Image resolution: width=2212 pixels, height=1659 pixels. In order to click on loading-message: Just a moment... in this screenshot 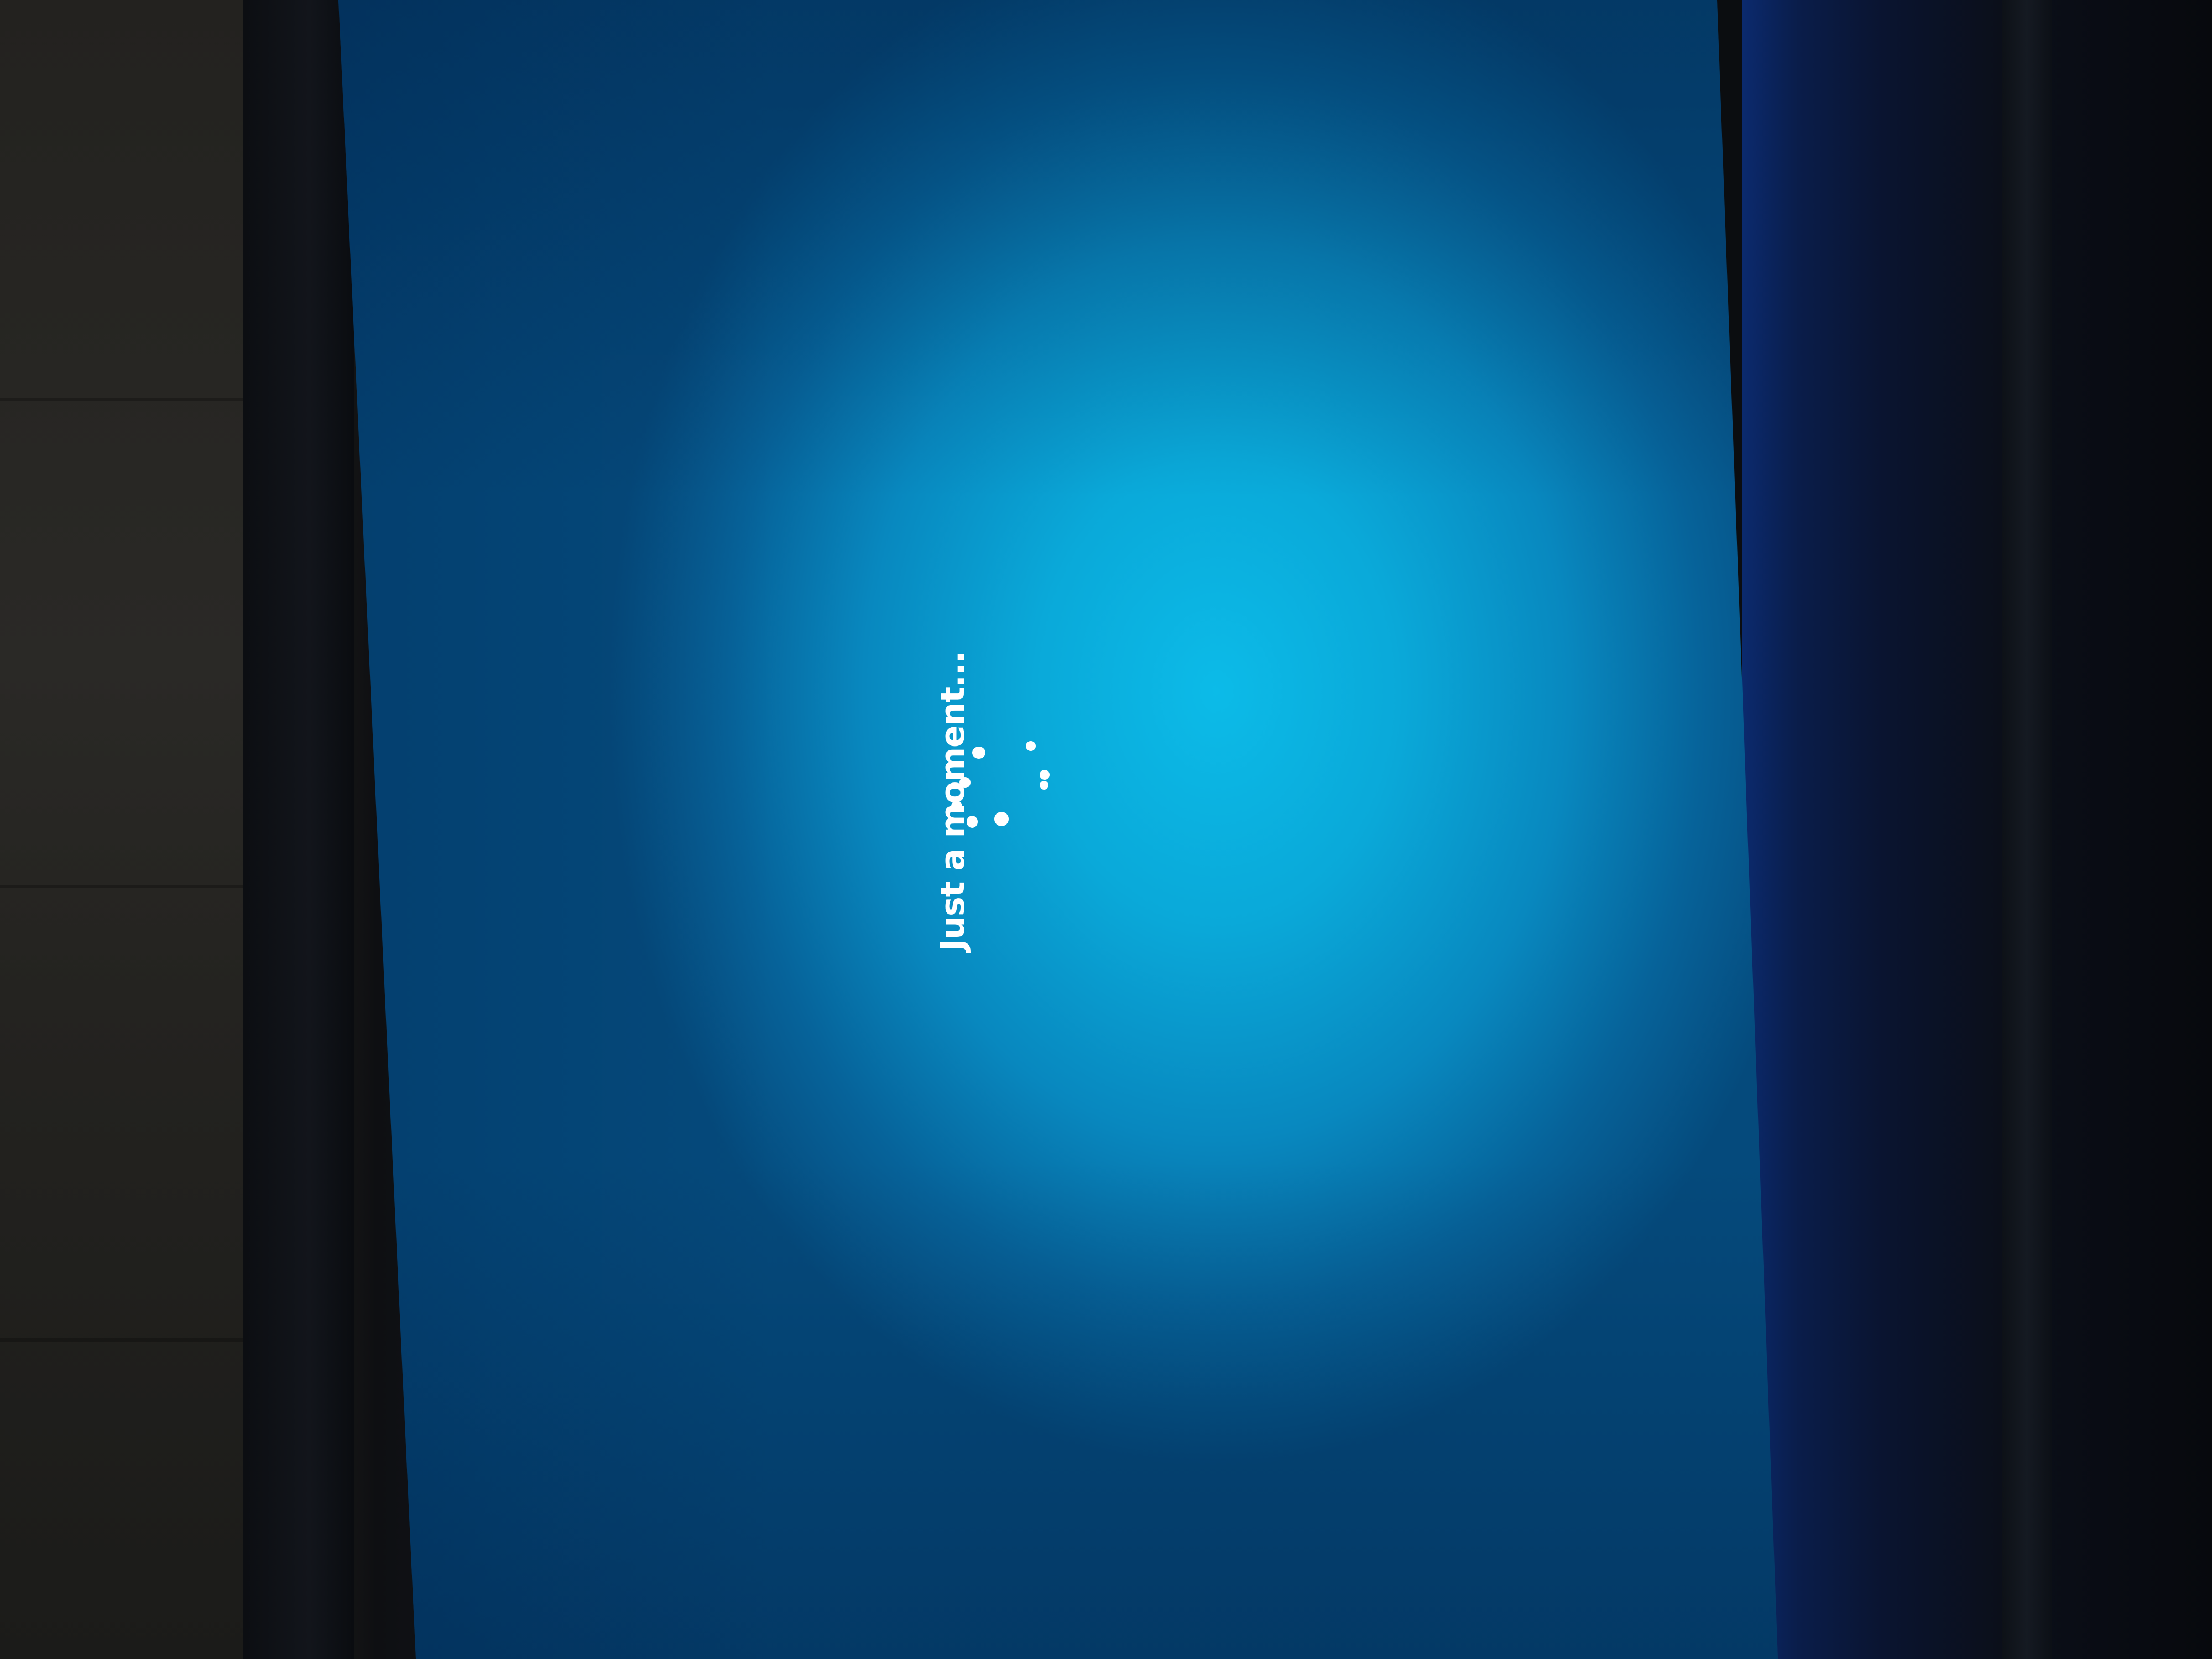, I will do `click(953, 801)`.